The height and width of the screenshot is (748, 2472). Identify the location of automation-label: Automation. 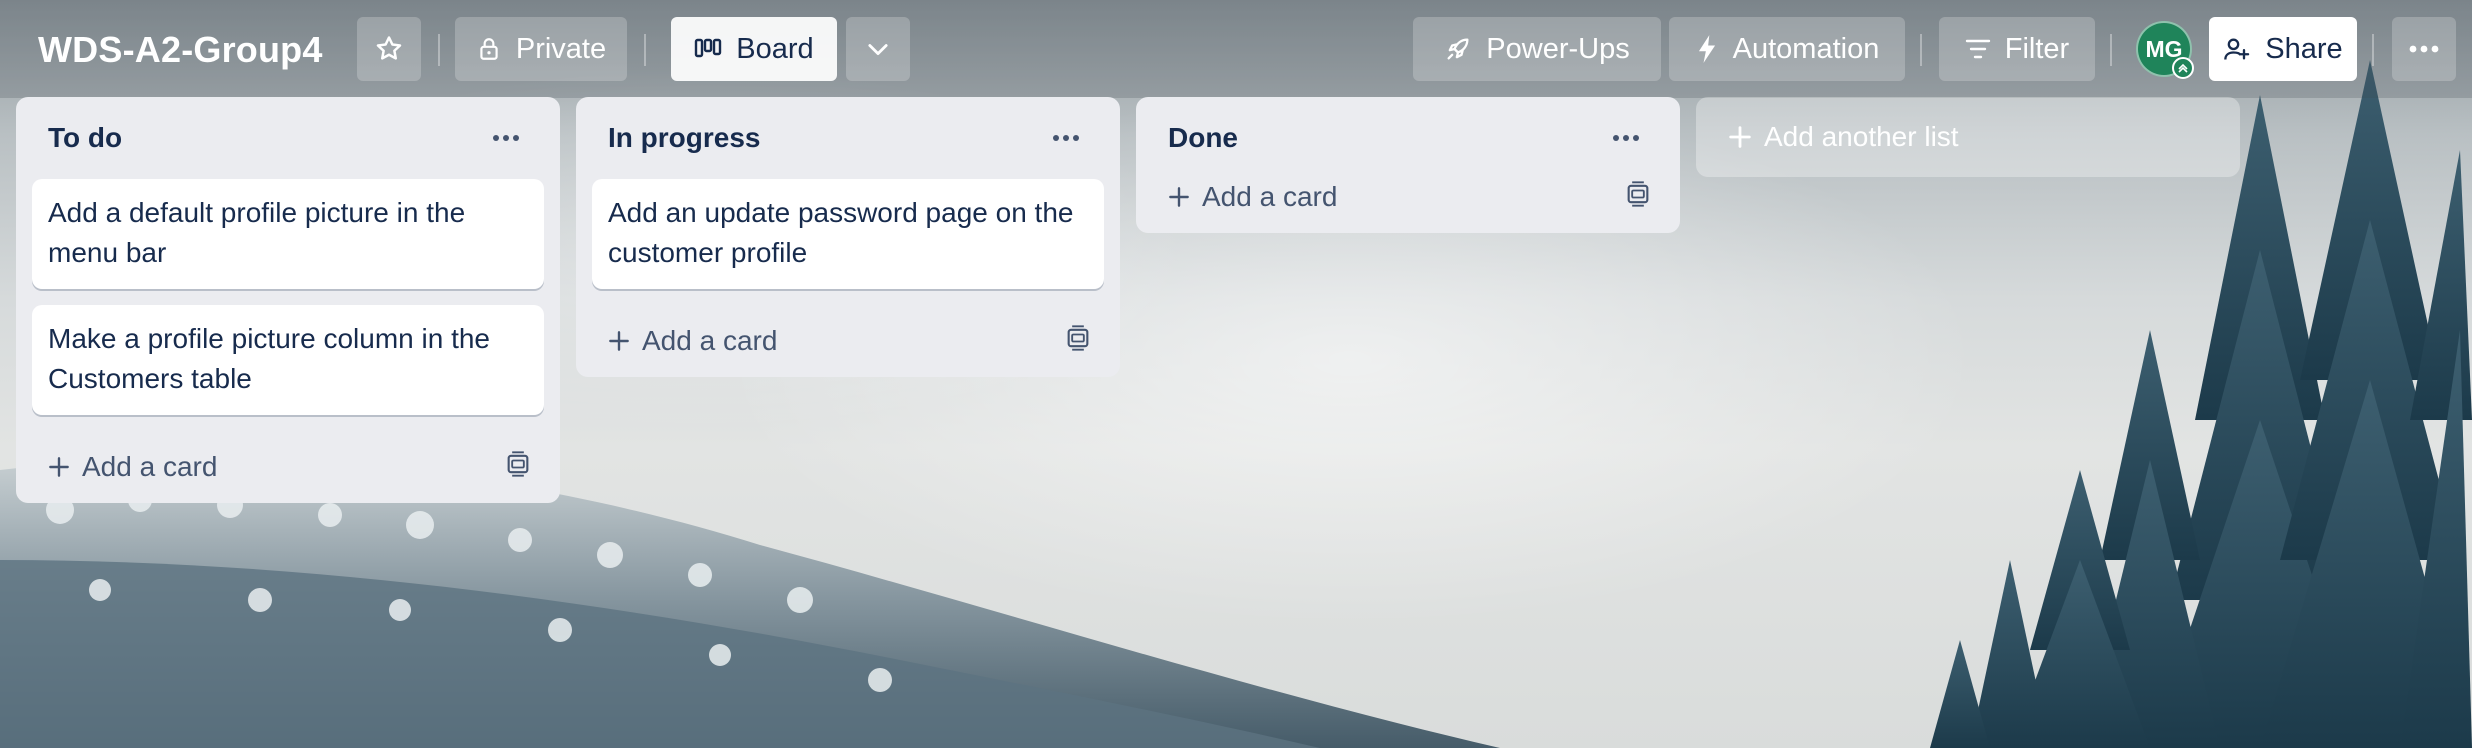
(1806, 48).